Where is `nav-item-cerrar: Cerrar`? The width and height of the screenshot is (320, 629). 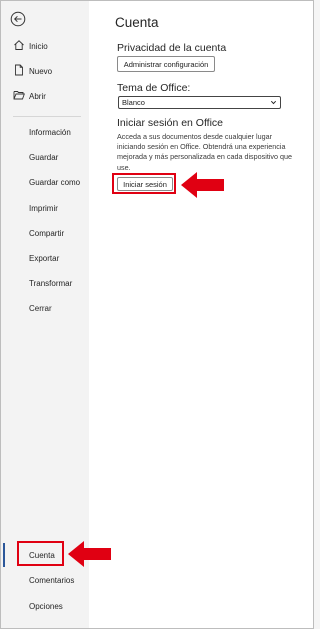 nav-item-cerrar: Cerrar is located at coordinates (45, 308).